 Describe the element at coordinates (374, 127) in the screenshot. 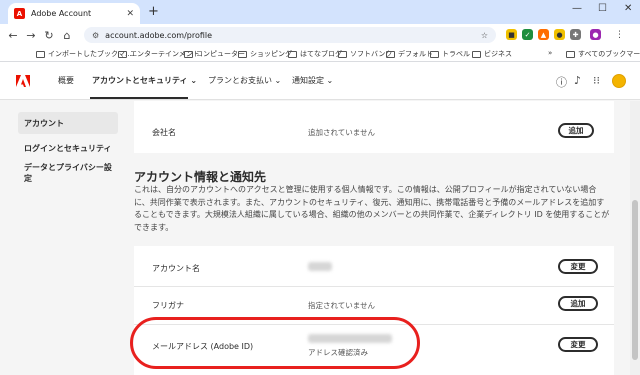

I see `company-card: 会社名 追加されていません 追加` at that location.